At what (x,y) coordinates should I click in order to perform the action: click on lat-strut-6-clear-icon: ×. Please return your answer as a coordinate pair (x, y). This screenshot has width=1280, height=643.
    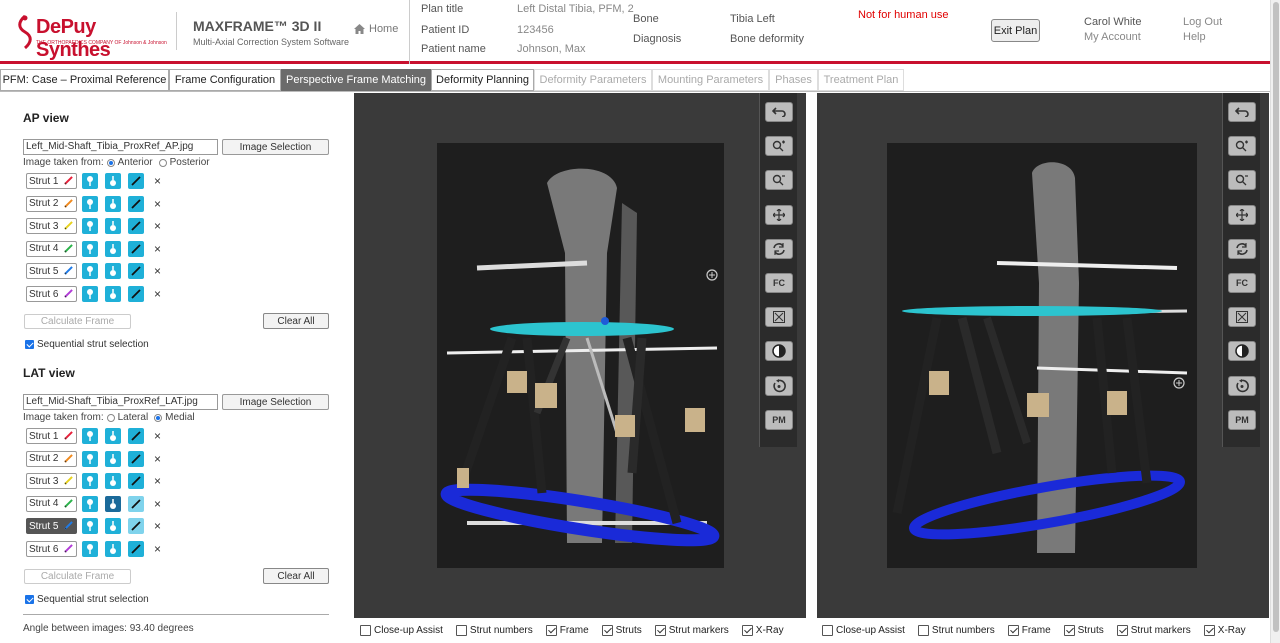
    Looking at the image, I should click on (157, 549).